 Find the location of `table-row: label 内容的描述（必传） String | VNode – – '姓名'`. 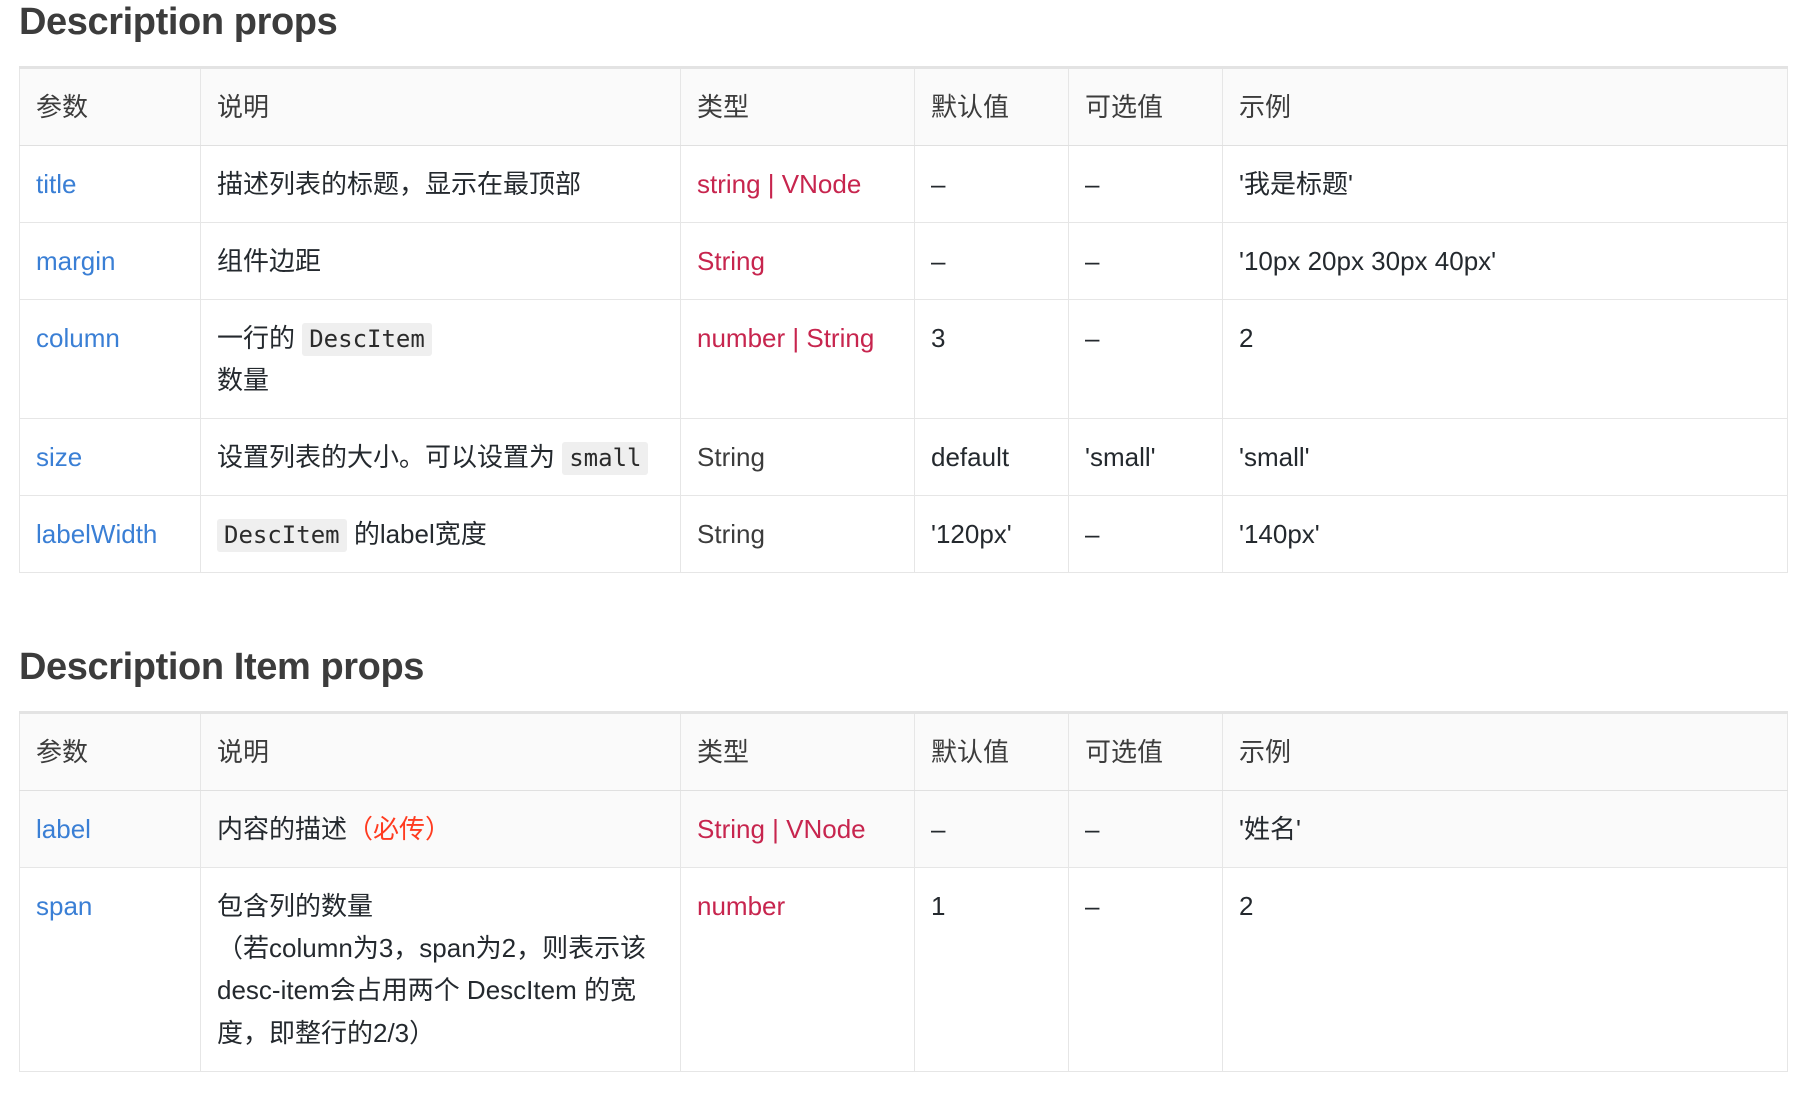

table-row: label 内容的描述（必传） String | VNode – – '姓名' is located at coordinates (903, 829).